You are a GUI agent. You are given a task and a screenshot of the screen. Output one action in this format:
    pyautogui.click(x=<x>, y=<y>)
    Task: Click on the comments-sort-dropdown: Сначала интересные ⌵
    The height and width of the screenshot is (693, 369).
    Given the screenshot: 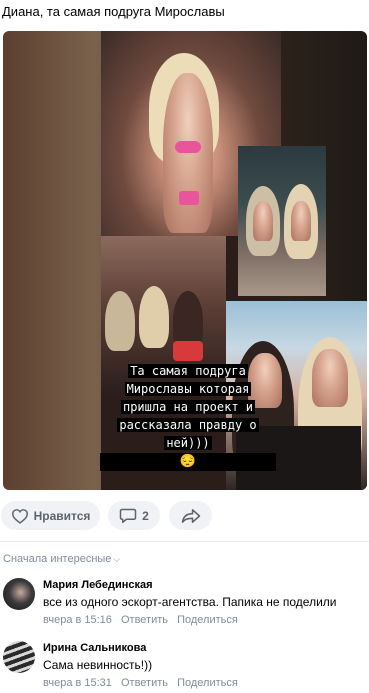 What is the action you would take?
    pyautogui.click(x=61, y=559)
    